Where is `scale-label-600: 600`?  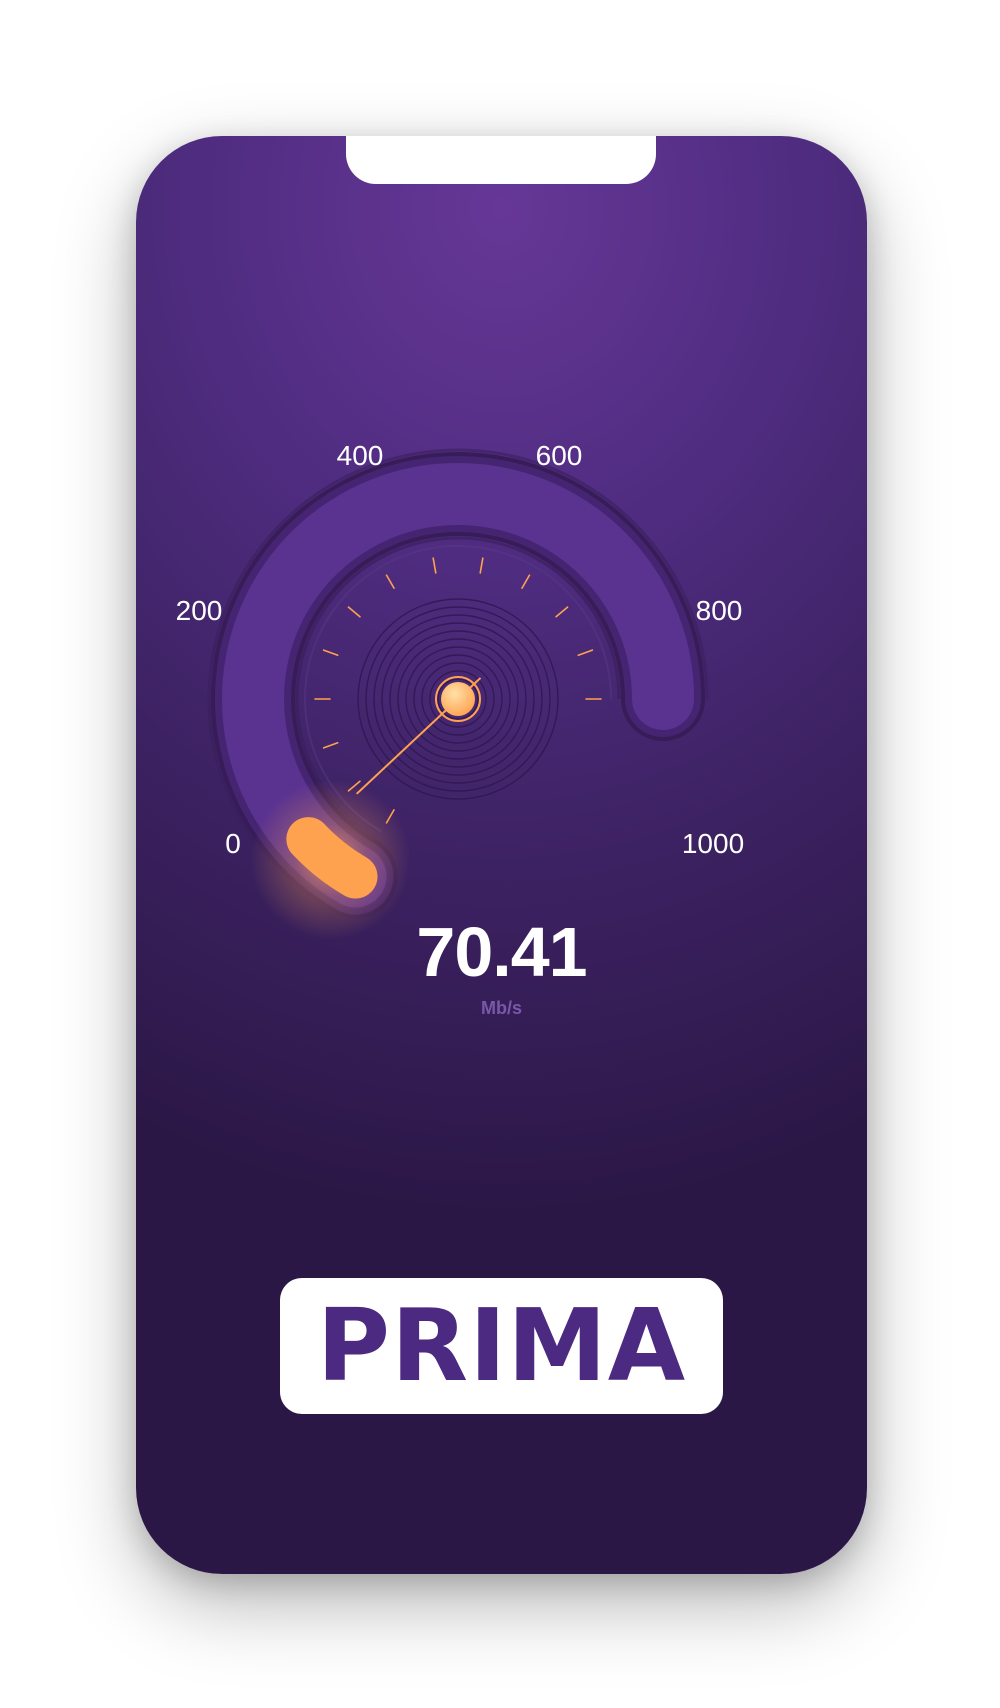 scale-label-600: 600 is located at coordinates (559, 455).